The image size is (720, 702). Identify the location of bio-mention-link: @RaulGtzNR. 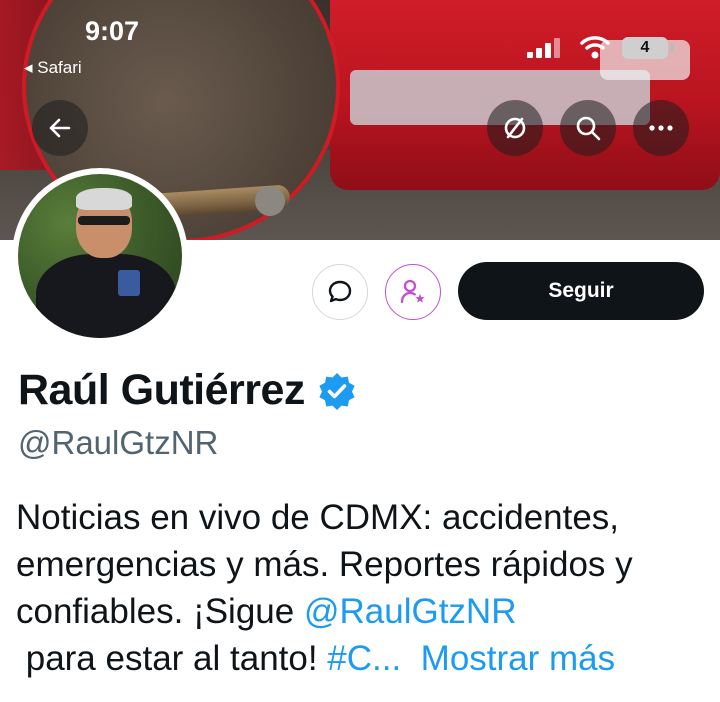
(410, 611).